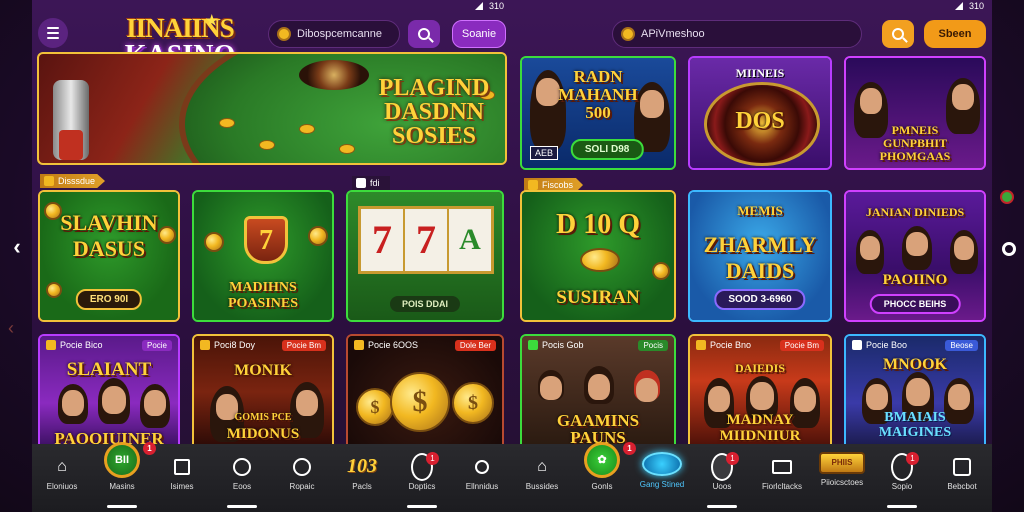 The width and height of the screenshot is (1024, 512). Describe the element at coordinates (915, 392) in the screenshot. I see `game-card: Pocie Boo Beose MNOOK BMAIAIS MAIGINES` at that location.